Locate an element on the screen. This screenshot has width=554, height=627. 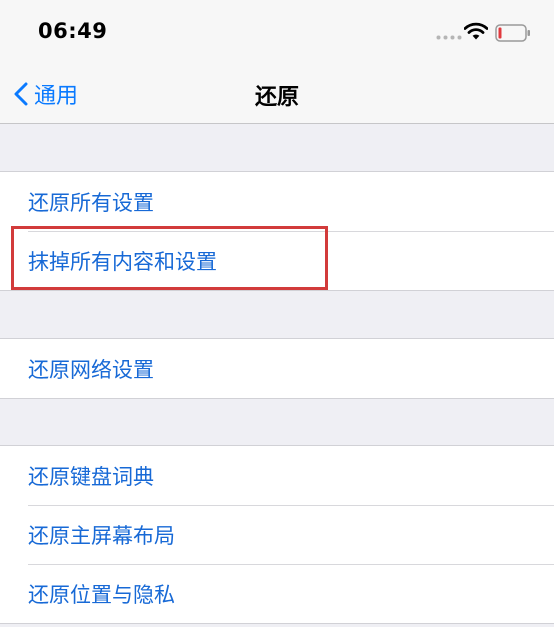
reset-location-privacy-item: 还原位置与隐私 is located at coordinates (277, 593).